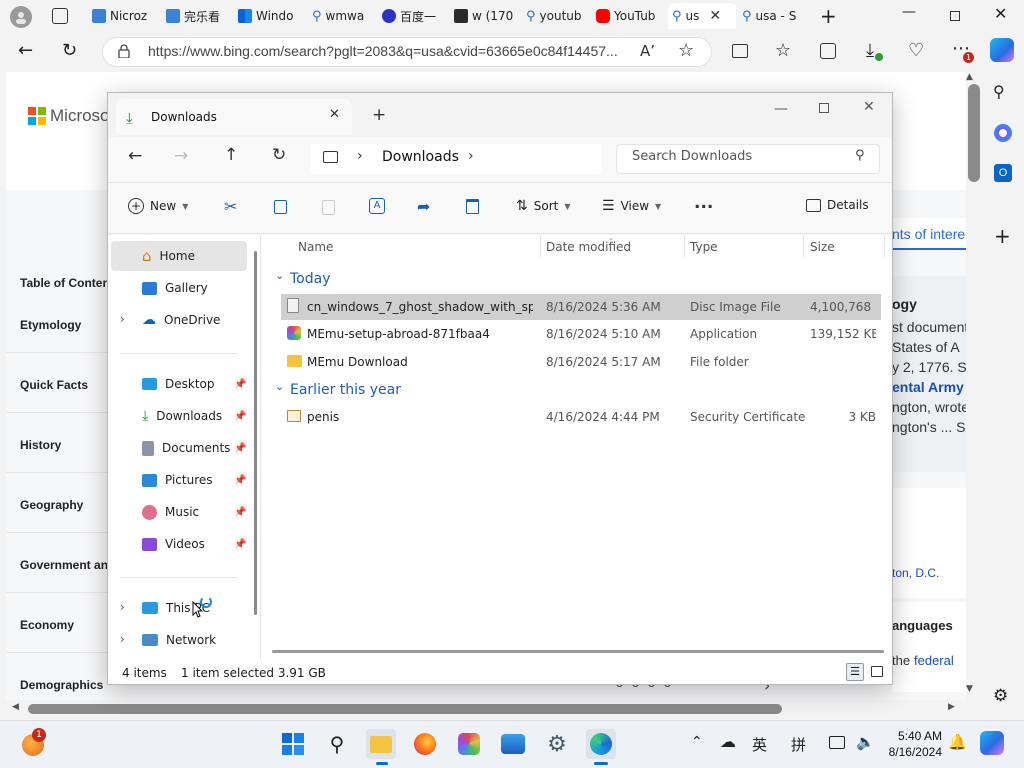 Image resolution: width=1024 pixels, height=768 pixels. What do you see at coordinates (61, 685) in the screenshot?
I see `toc-demographics: Demographics` at bounding box center [61, 685].